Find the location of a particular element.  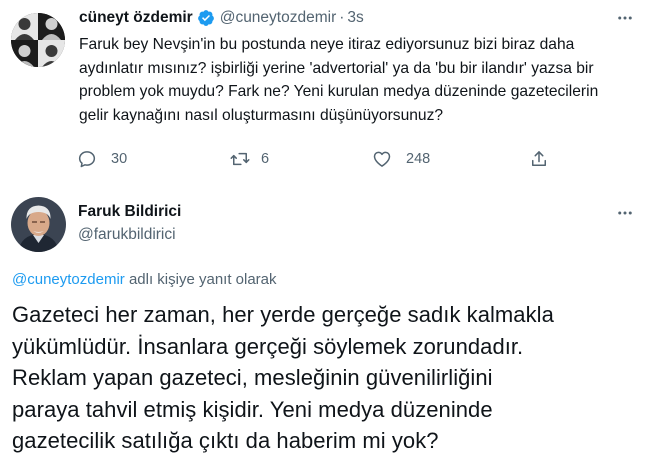

avatar-portrait-image is located at coordinates (38, 224).